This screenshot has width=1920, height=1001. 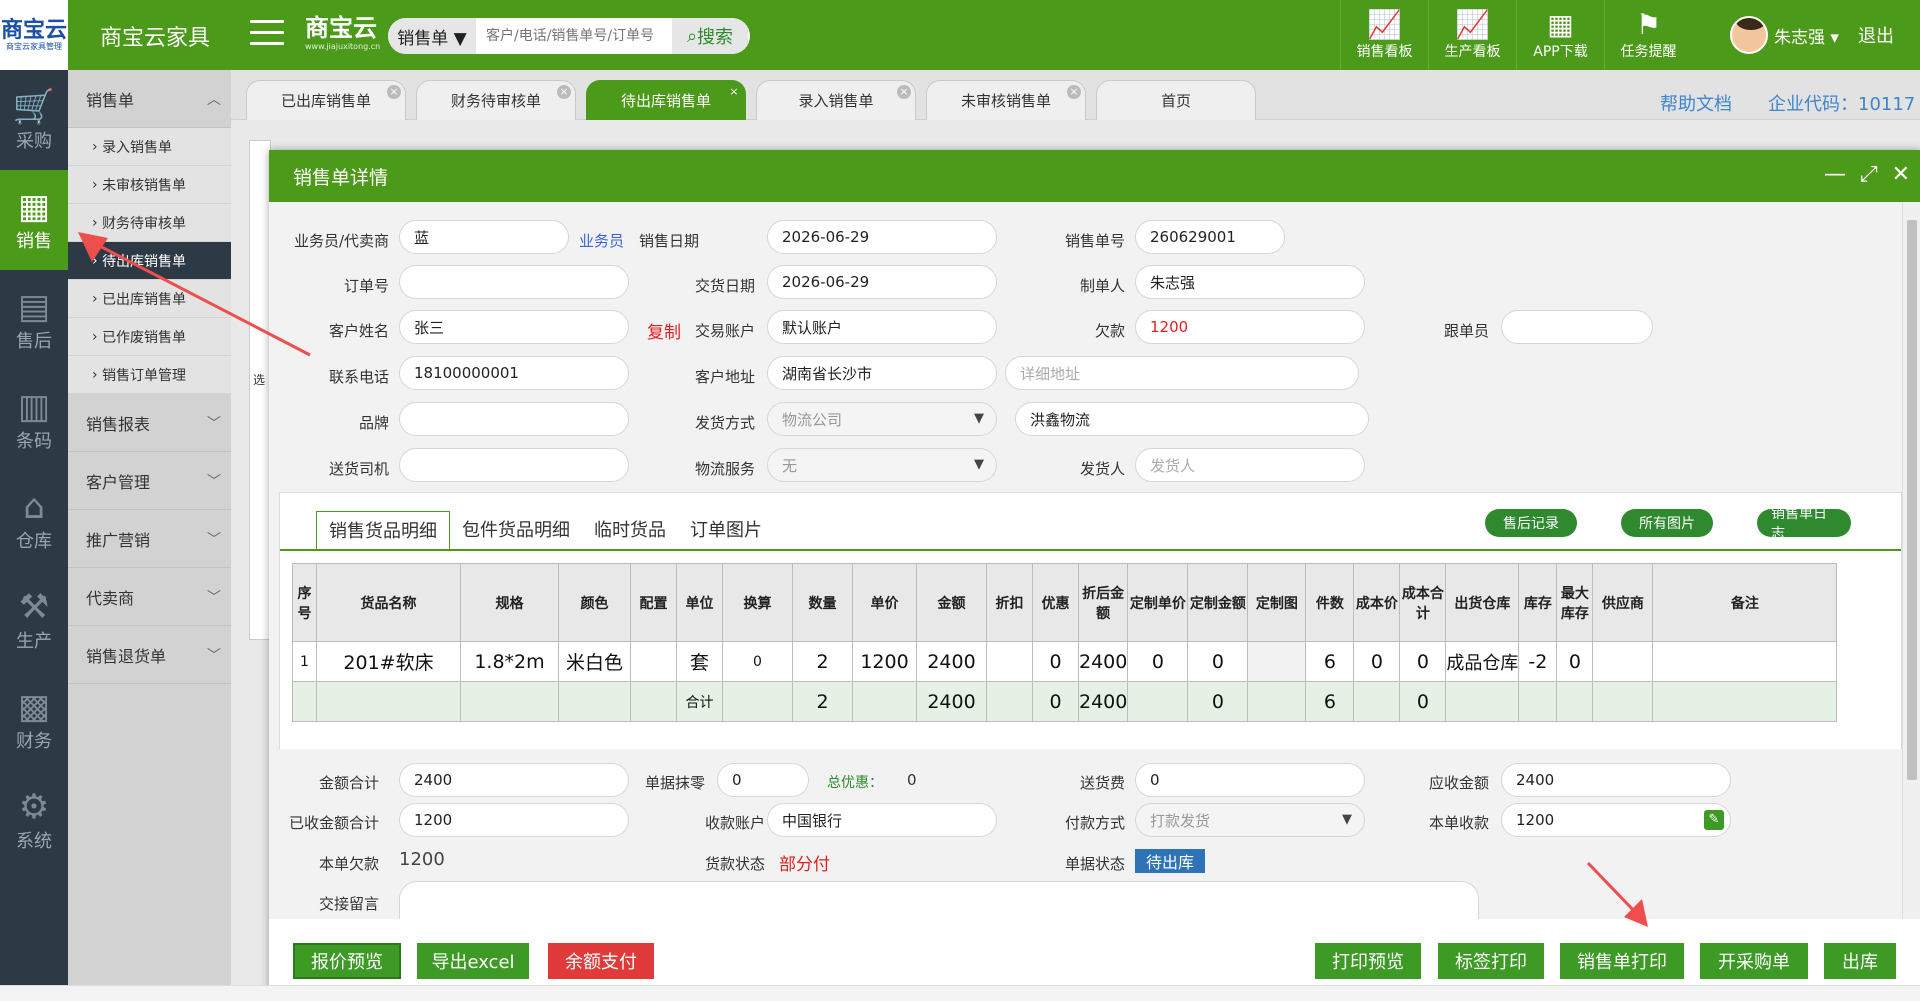 I want to click on sidebar-item: › 财务待审核单, so click(x=149, y=223).